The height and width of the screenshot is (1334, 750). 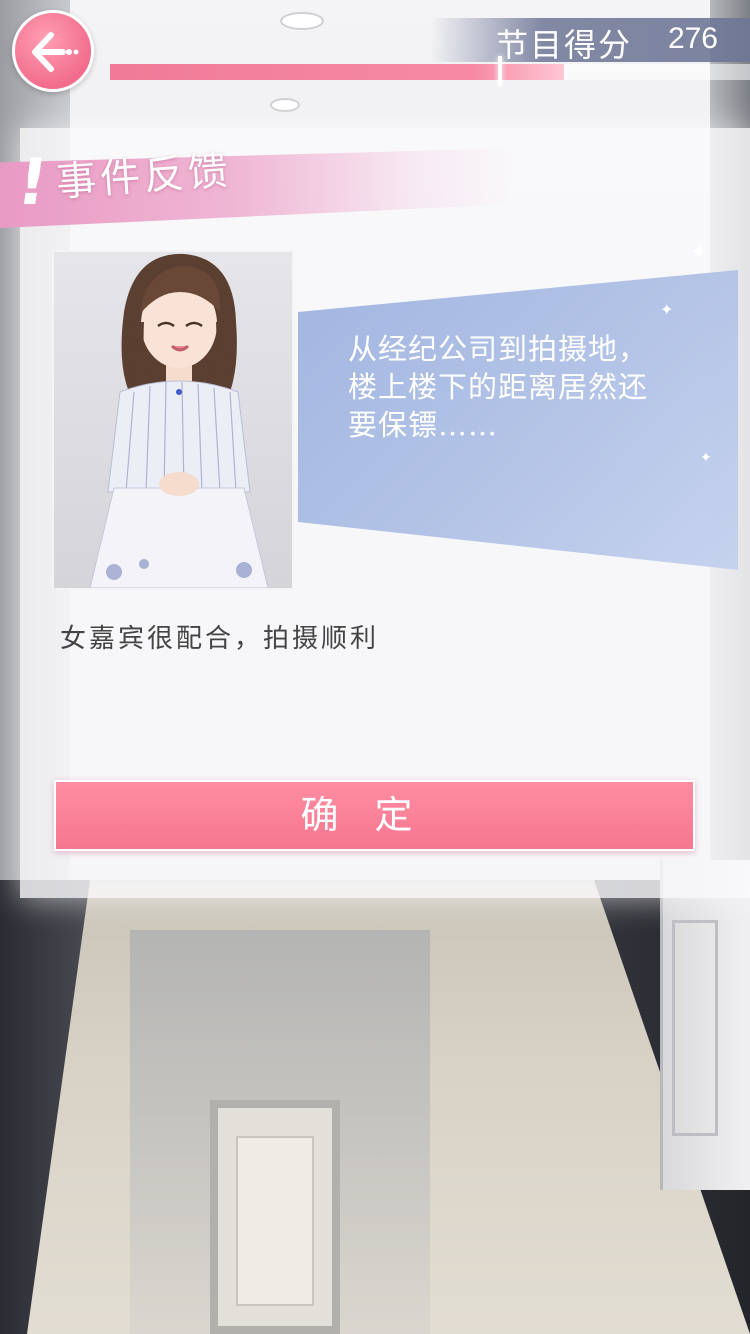 I want to click on score-value: 276, so click(x=692, y=38).